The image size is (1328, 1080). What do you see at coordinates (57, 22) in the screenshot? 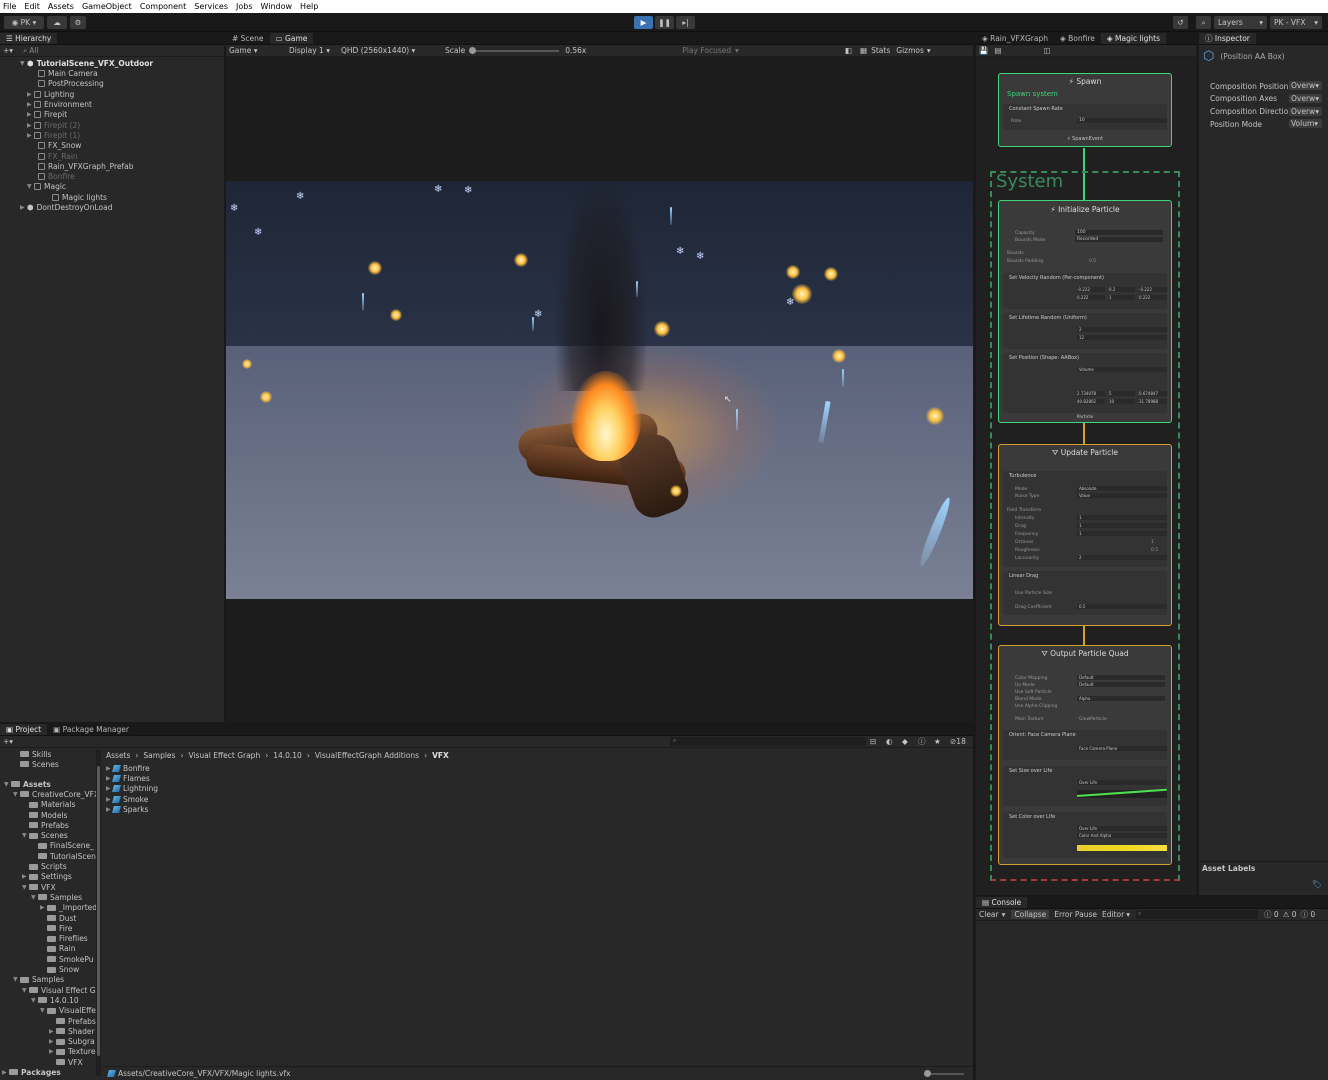
I see `cloud-icon: ☁` at bounding box center [57, 22].